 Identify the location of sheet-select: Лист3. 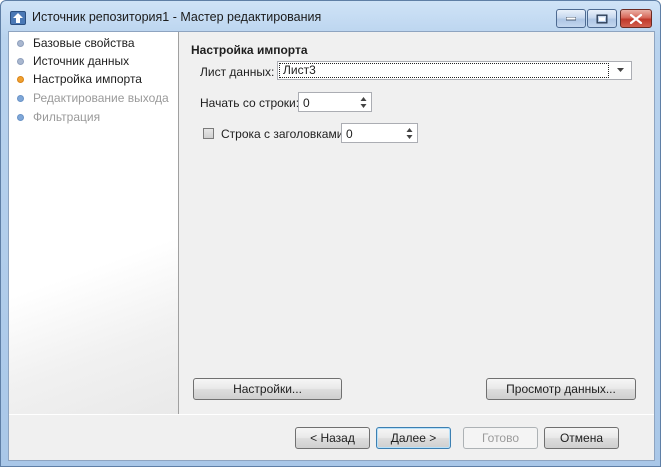
(454, 70).